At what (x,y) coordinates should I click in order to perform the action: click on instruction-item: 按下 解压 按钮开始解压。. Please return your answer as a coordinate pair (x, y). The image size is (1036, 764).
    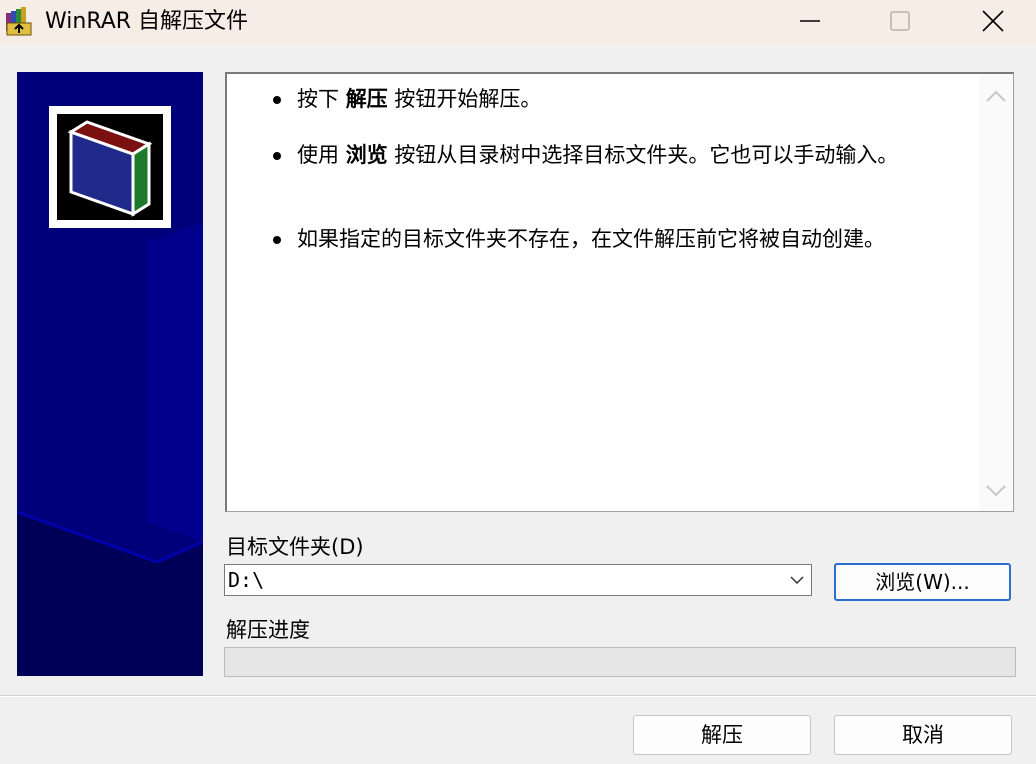
    Looking at the image, I should click on (585, 99).